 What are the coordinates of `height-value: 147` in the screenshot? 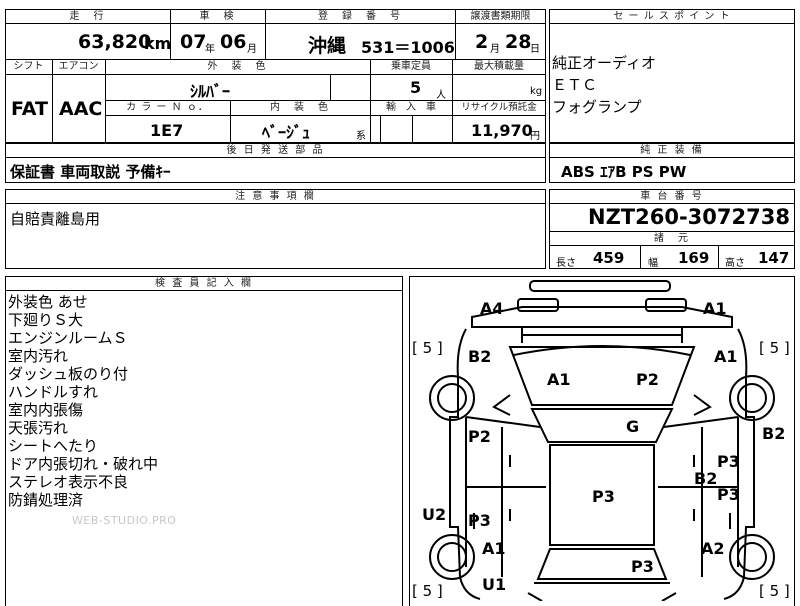 It's located at (774, 258).